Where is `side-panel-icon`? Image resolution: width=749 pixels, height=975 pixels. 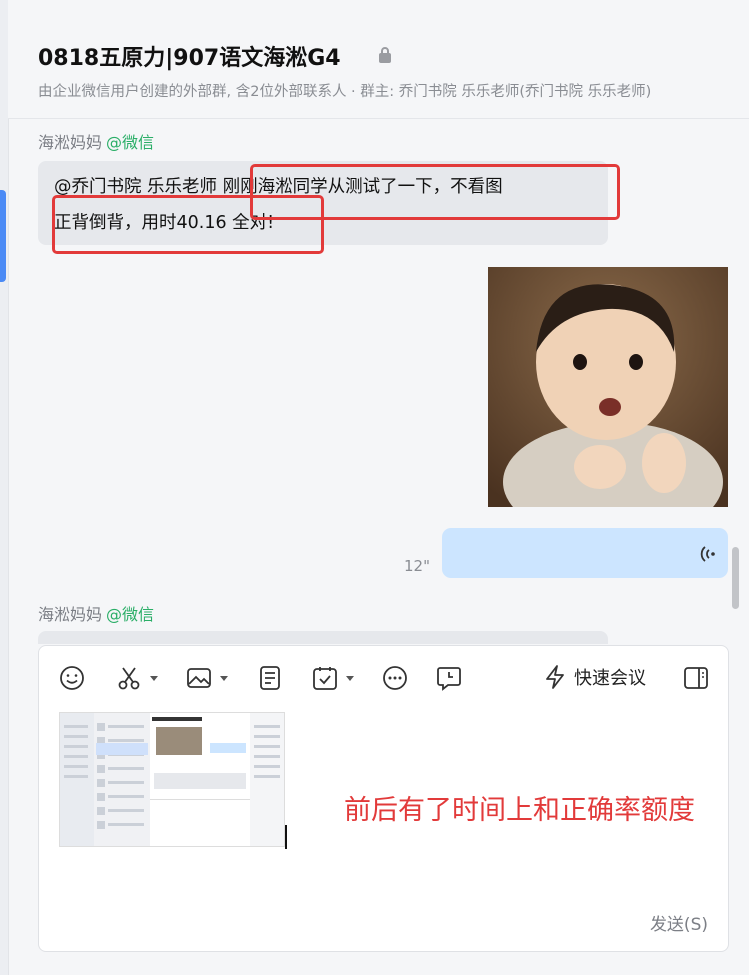
side-panel-icon is located at coordinates (696, 678).